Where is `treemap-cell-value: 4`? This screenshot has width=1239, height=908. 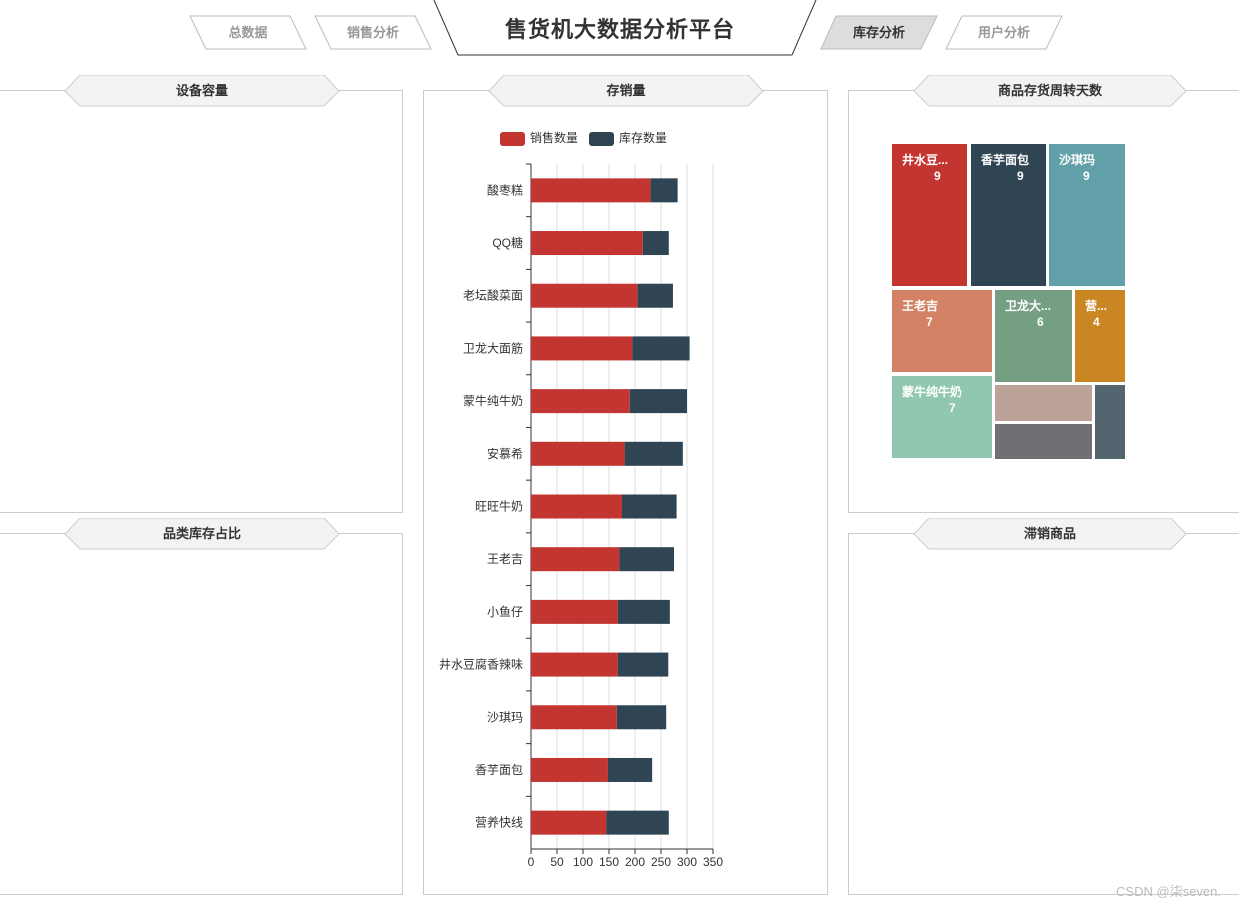
treemap-cell-value: 4 is located at coordinates (1096, 322).